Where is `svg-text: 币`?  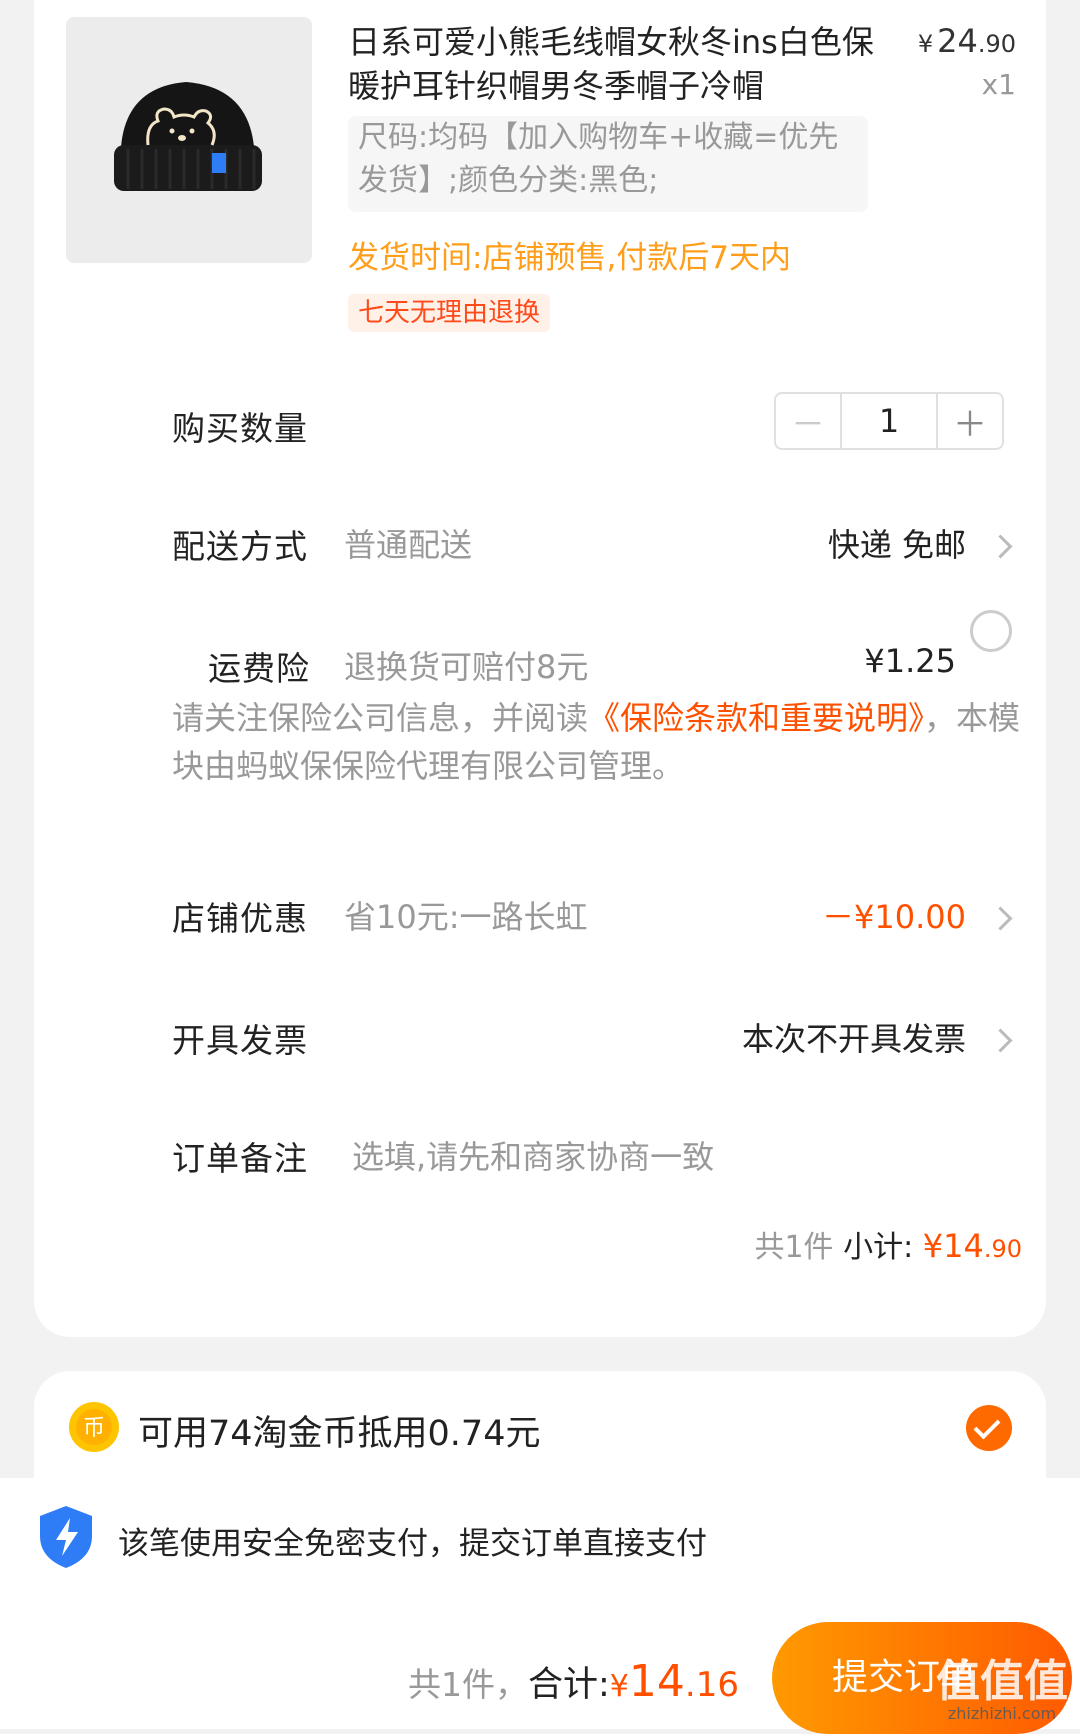
svg-text: 币 is located at coordinates (94, 1428).